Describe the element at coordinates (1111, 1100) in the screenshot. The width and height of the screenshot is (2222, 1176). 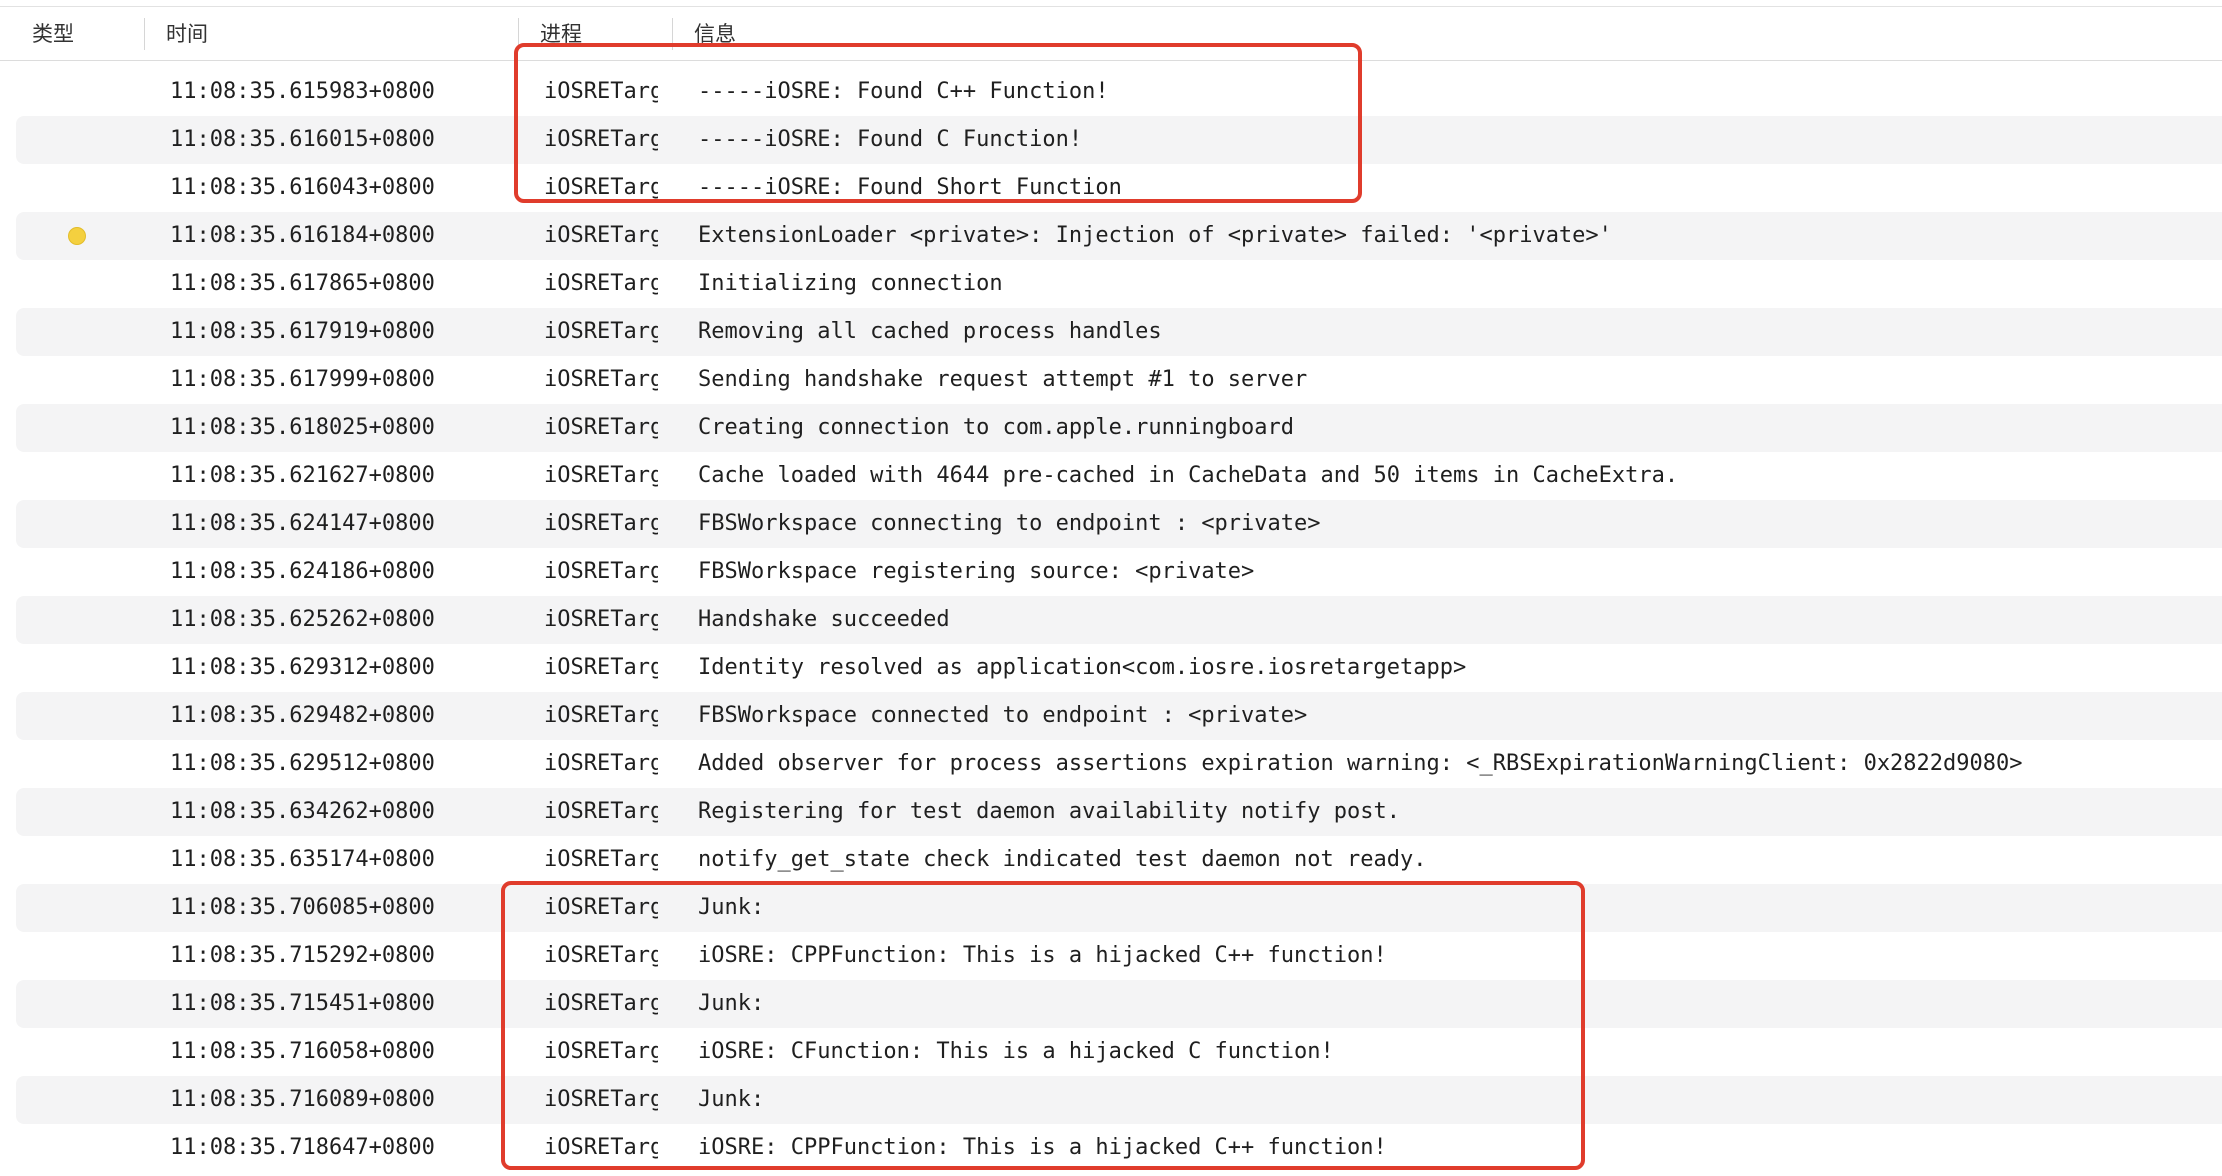
I see `table-row: 11:08:35.716089+0800 iOSRETargetApp Junk:` at that location.